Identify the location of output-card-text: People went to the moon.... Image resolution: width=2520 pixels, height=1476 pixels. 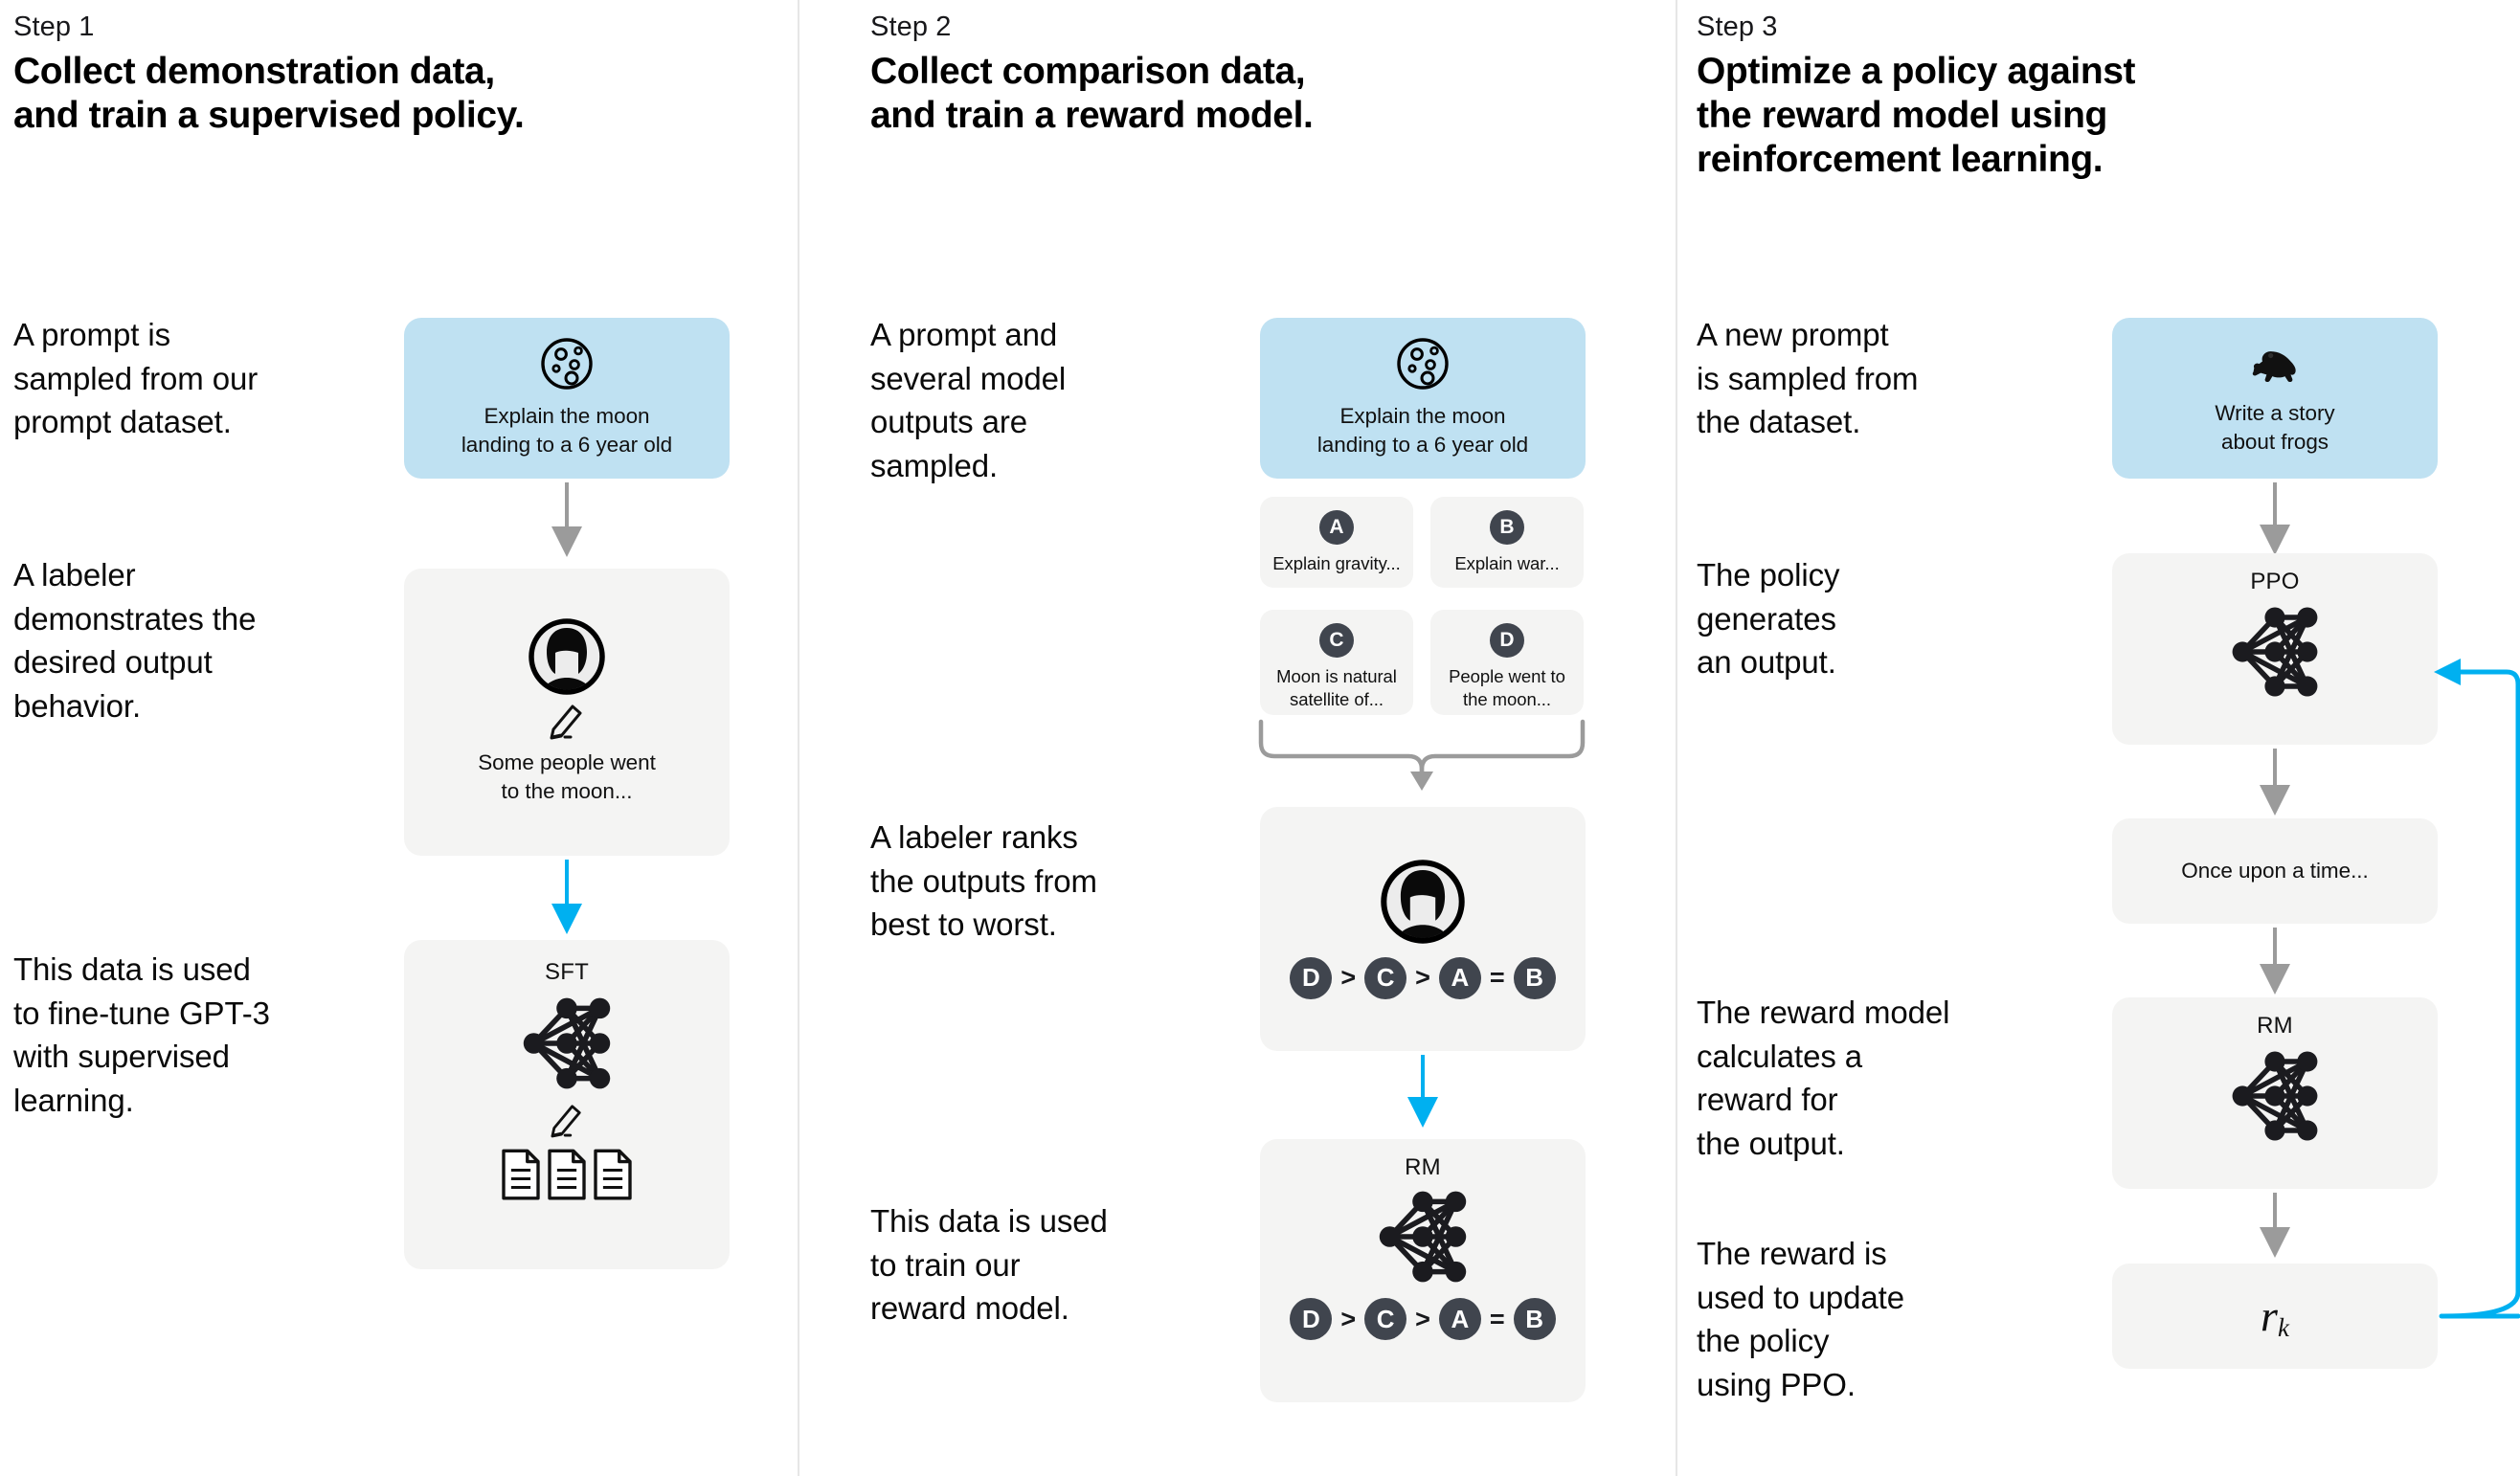
(1507, 688).